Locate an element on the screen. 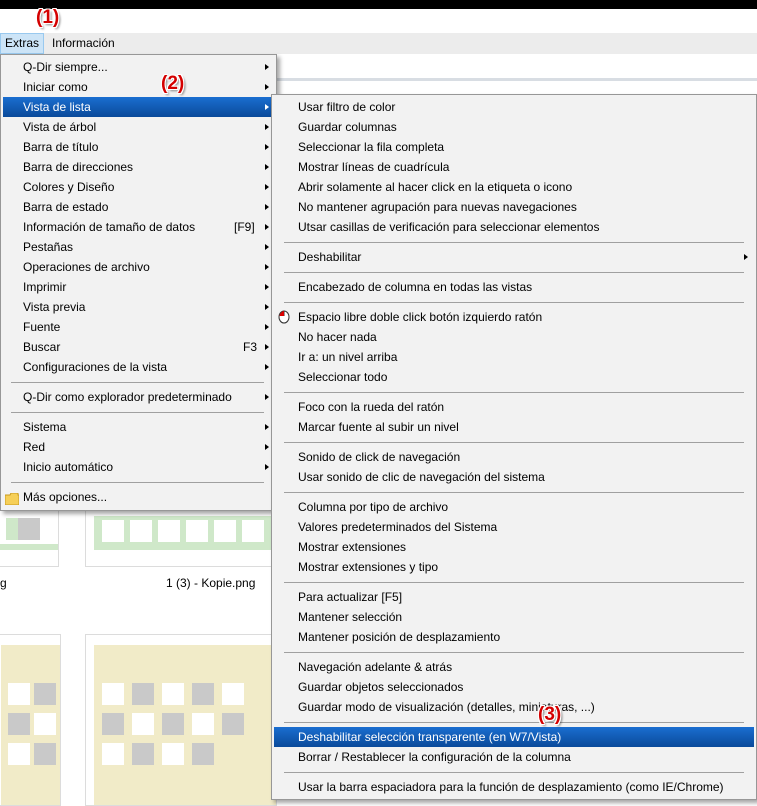 This screenshot has width=757, height=806. menu-item-seleccionar-todo: Seleccionar todo is located at coordinates (514, 377).